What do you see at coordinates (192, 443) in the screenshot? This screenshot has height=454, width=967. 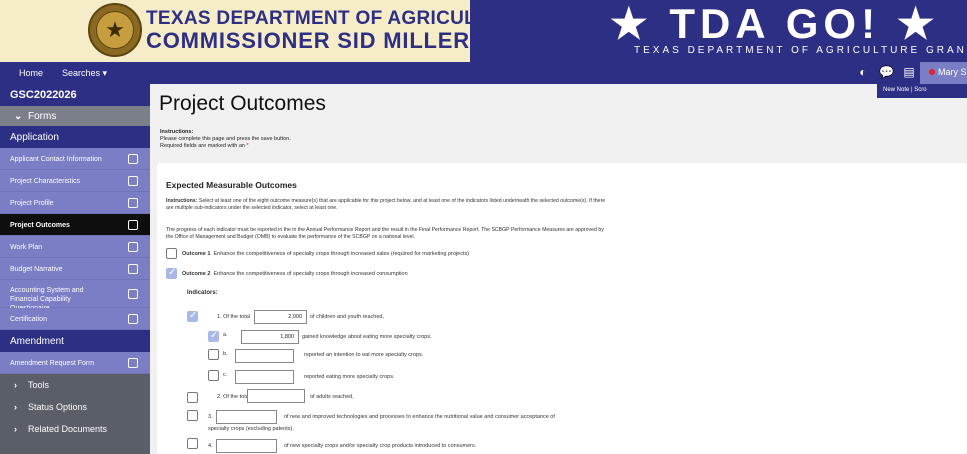 I see `indicator4-checkbox` at bounding box center [192, 443].